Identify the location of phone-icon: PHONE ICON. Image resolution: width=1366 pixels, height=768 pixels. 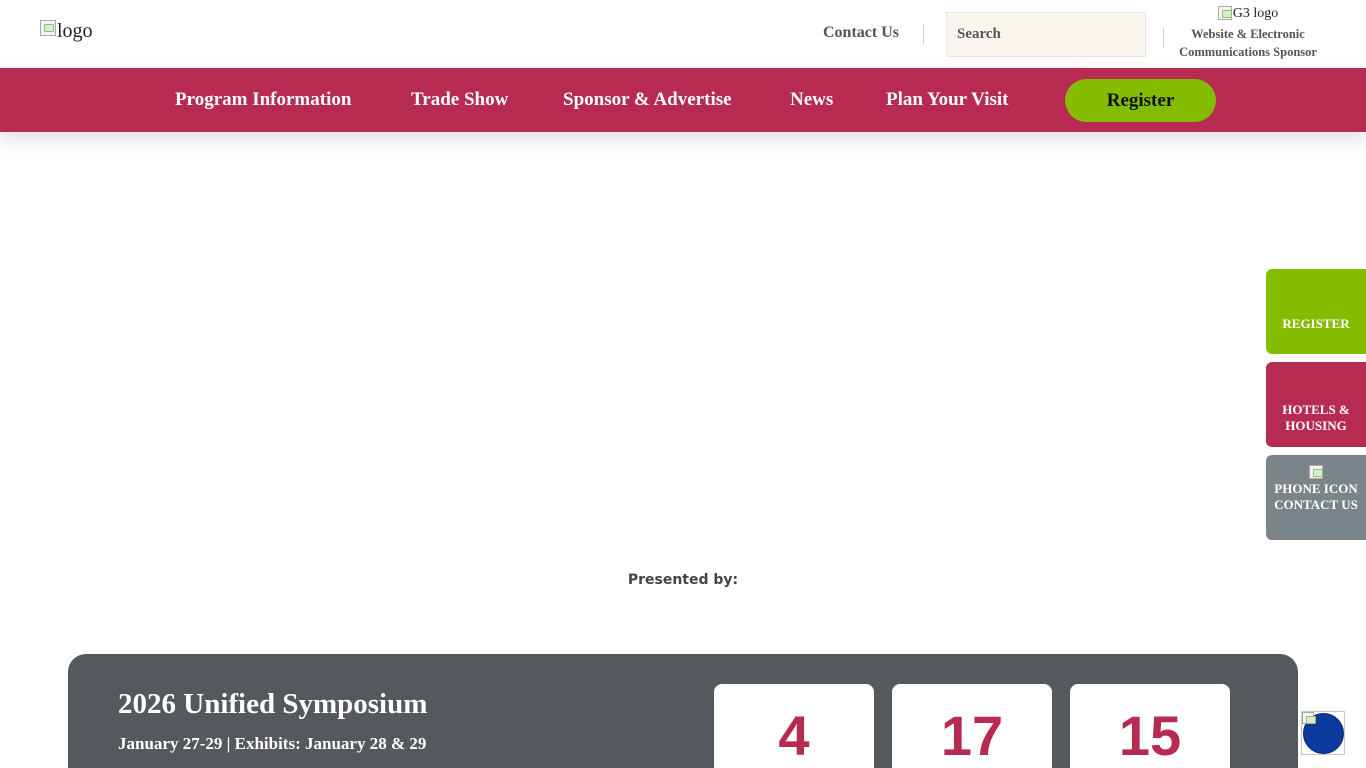
(1316, 481).